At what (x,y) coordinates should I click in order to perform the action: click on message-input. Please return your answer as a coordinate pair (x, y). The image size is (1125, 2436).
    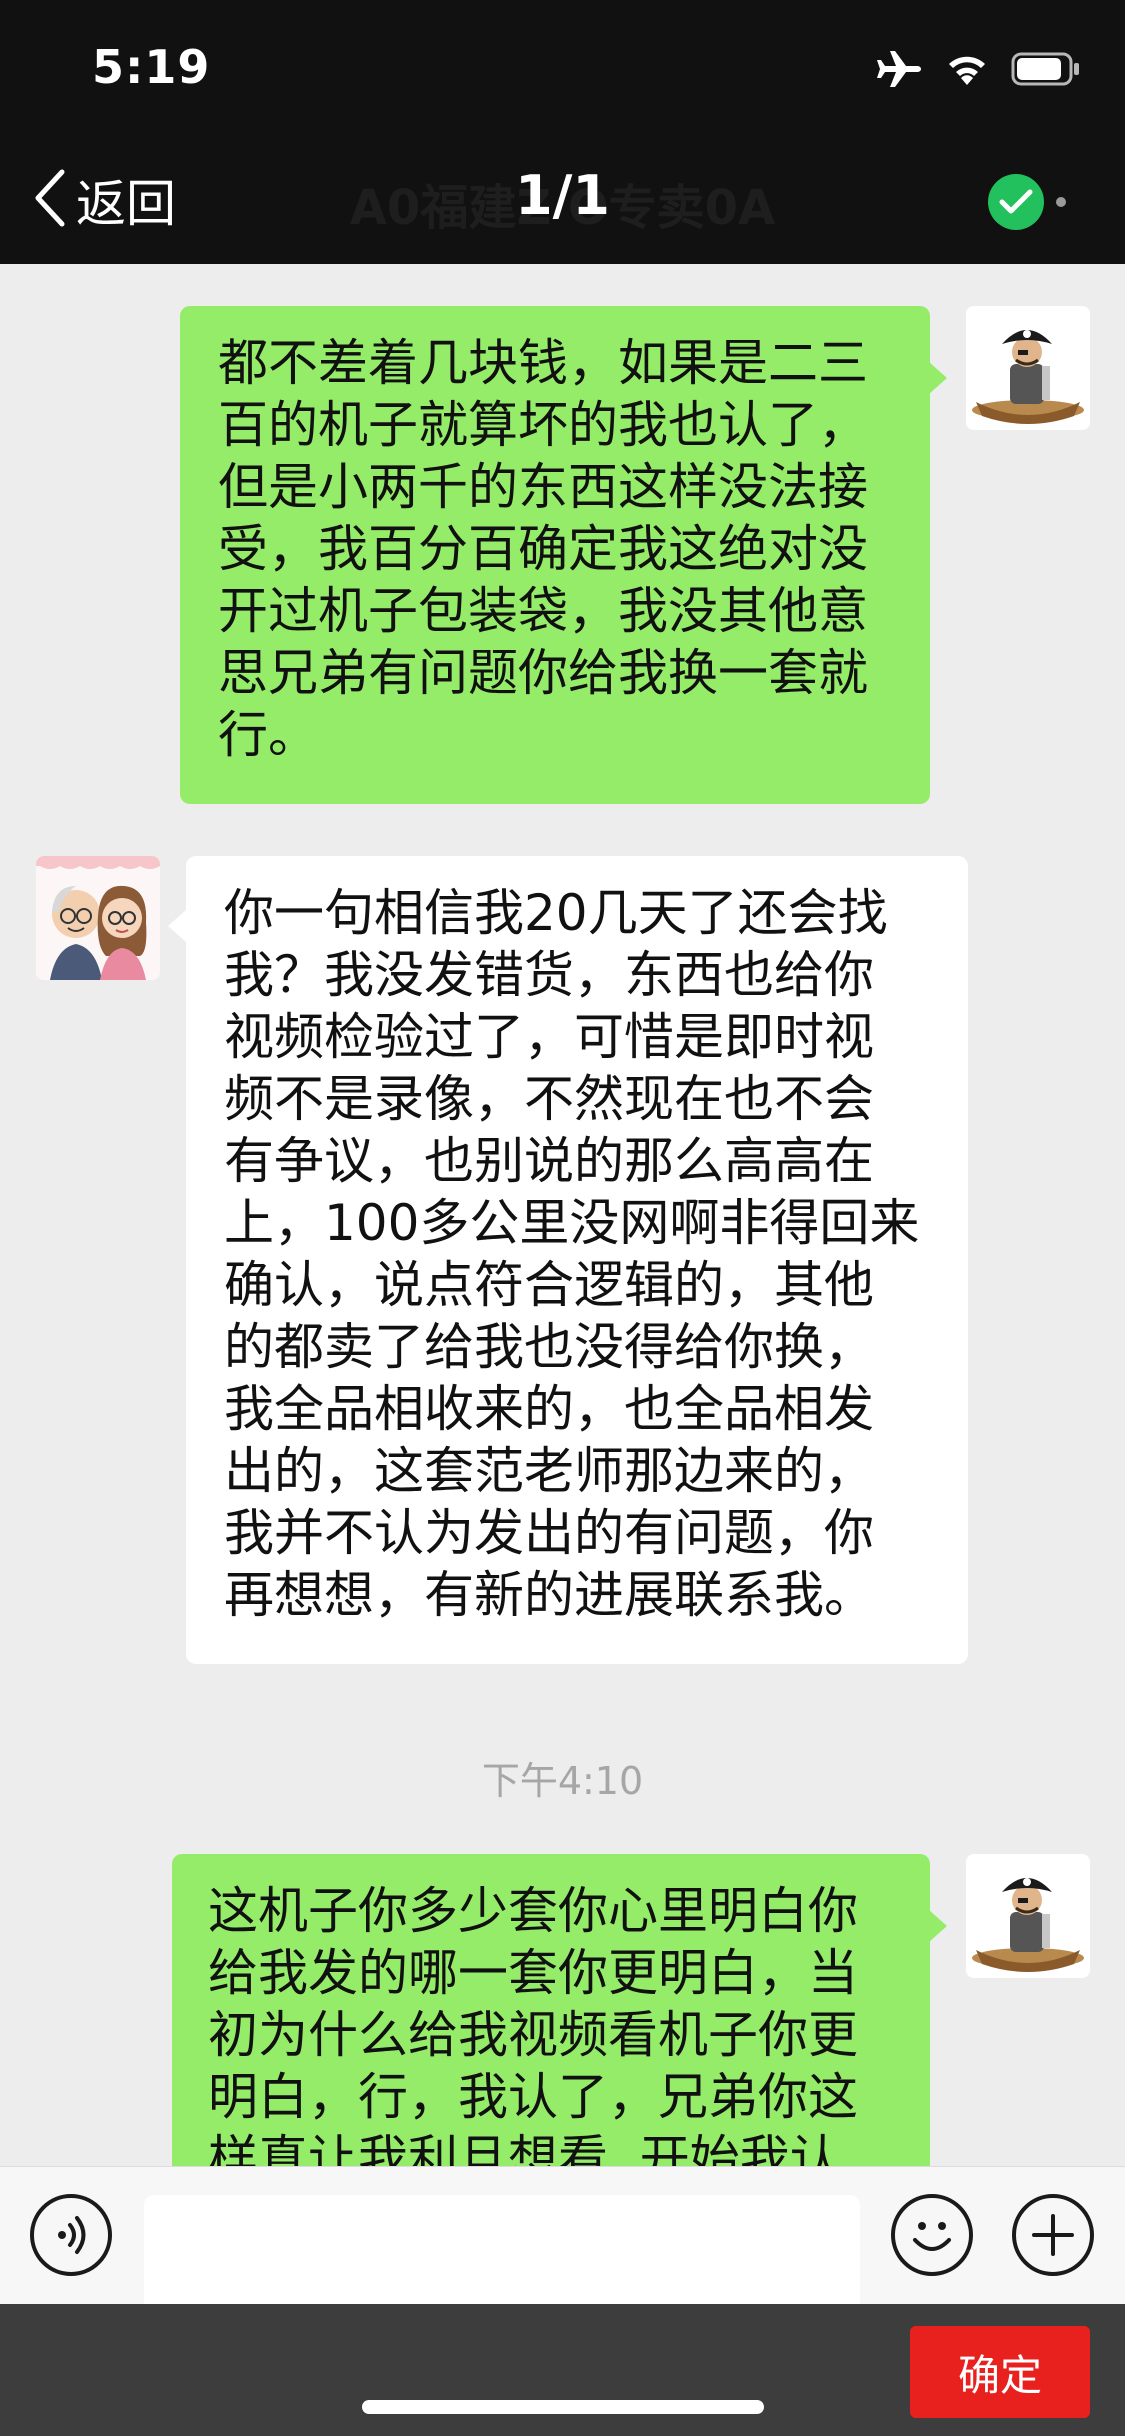
    Looking at the image, I should click on (502, 2250).